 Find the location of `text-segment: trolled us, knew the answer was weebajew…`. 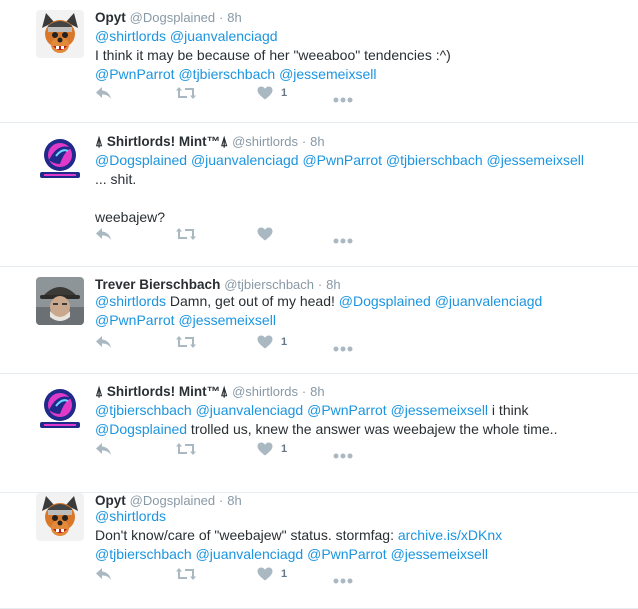

text-segment: trolled us, knew the answer was weebajew… is located at coordinates (372, 429).